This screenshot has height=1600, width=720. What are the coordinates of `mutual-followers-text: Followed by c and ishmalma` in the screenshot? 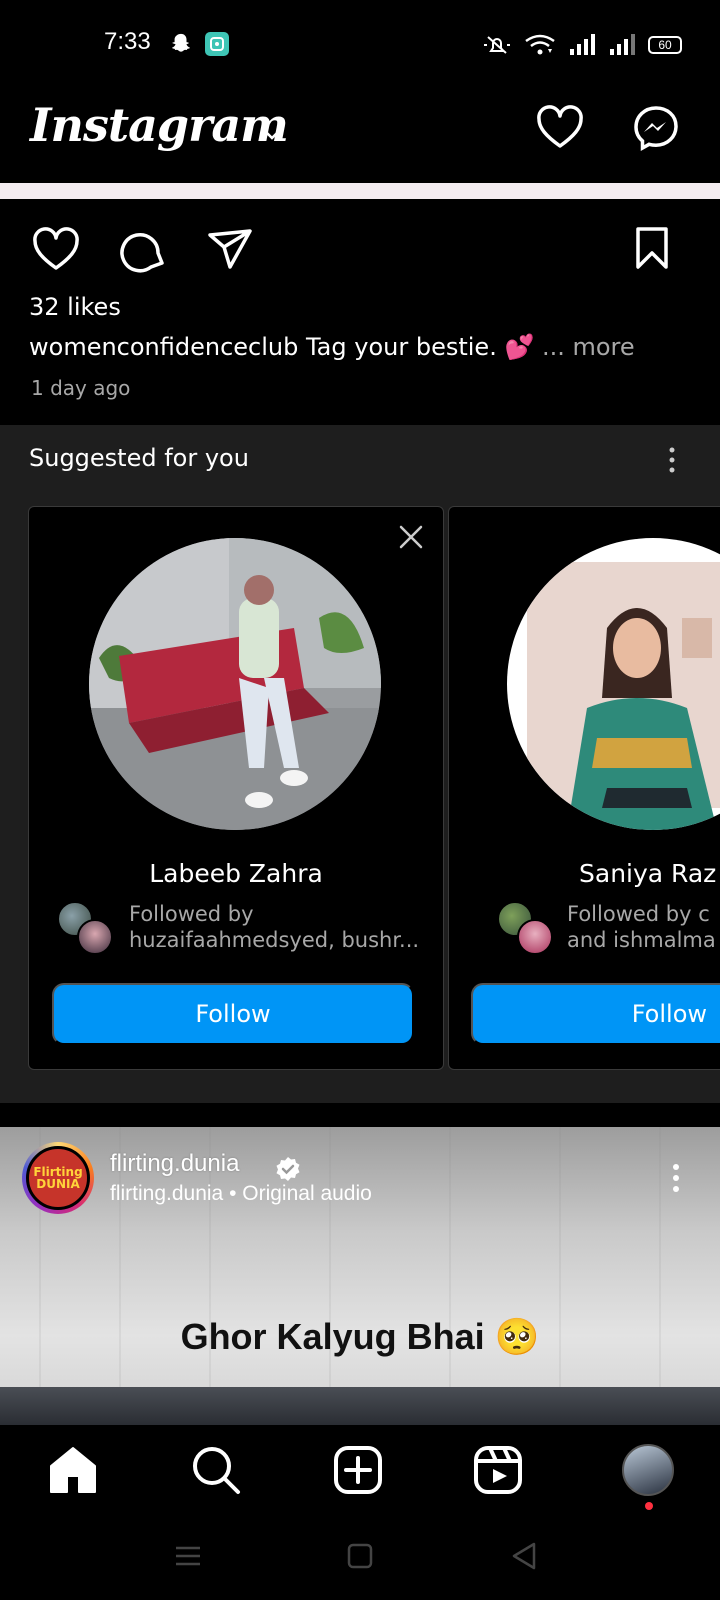 It's located at (641, 927).